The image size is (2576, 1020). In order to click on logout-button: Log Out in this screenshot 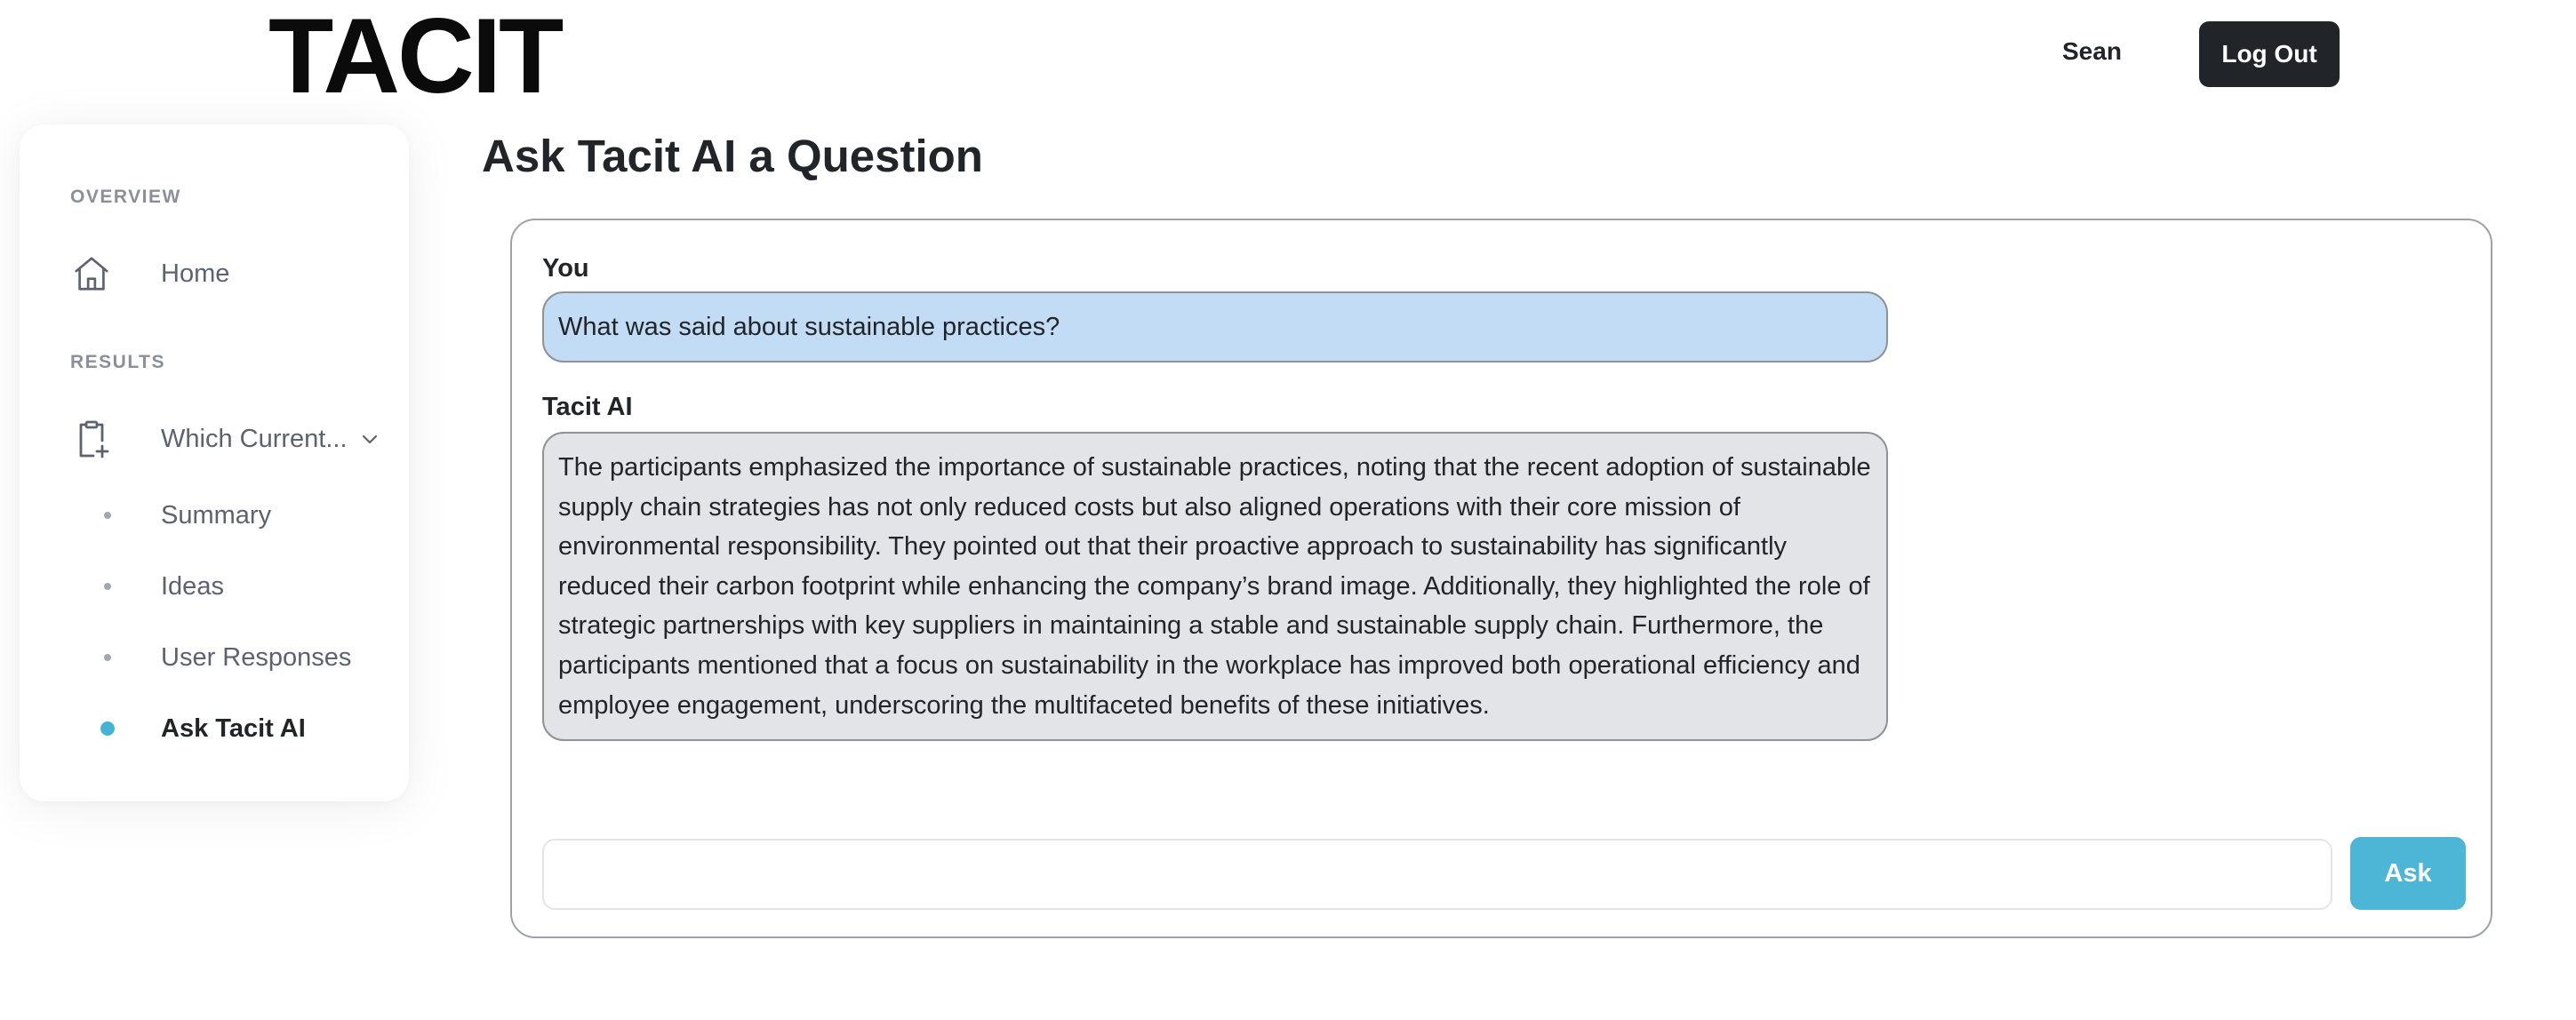, I will do `click(2269, 54)`.